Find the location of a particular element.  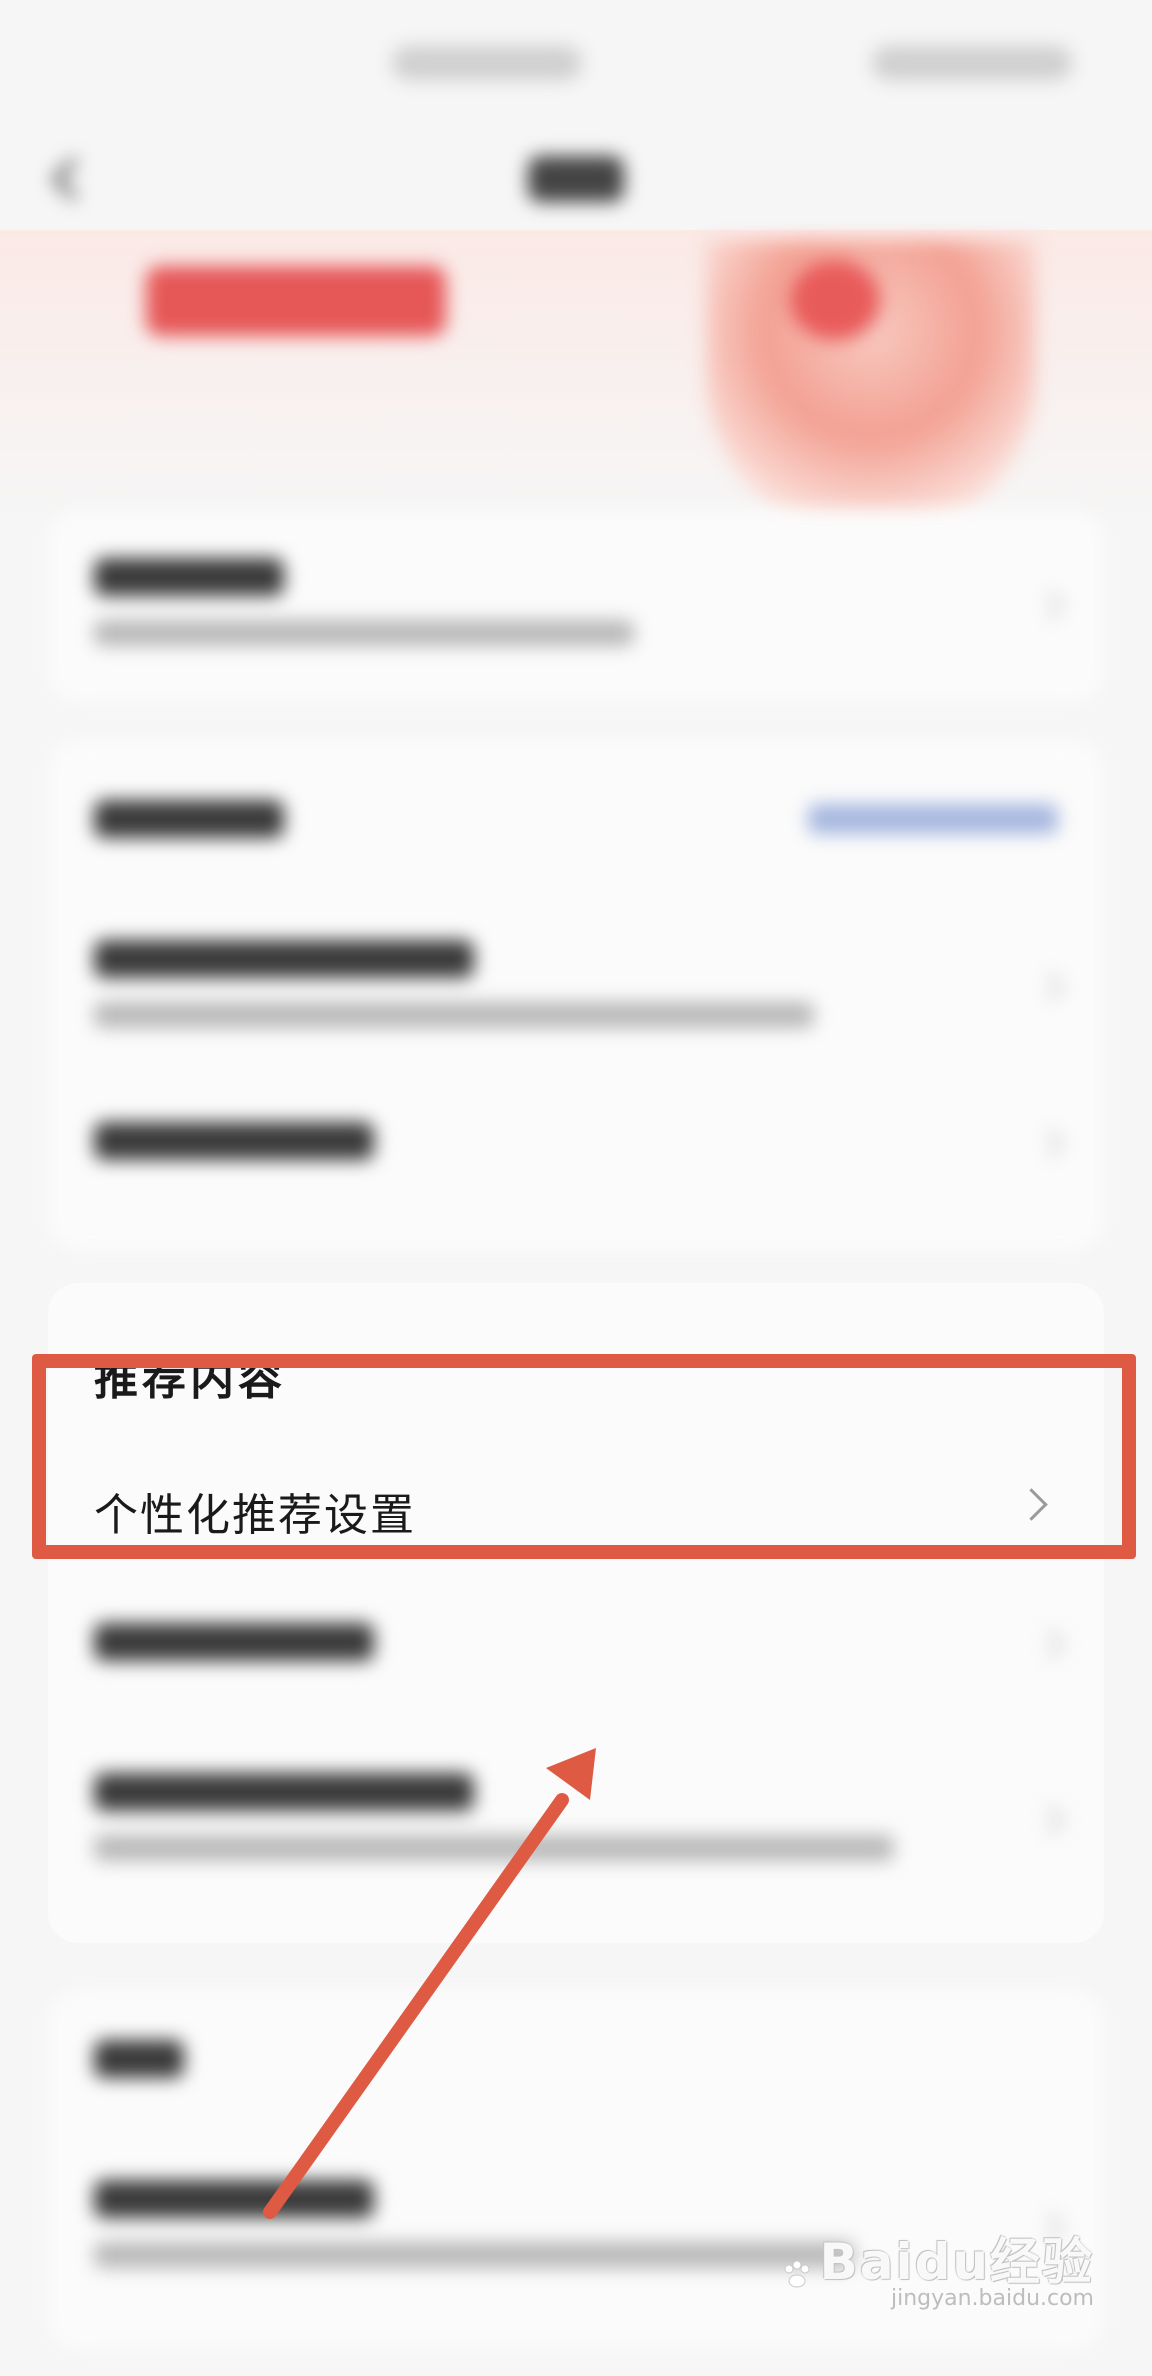

arrow-head is located at coordinates (571, 1774).